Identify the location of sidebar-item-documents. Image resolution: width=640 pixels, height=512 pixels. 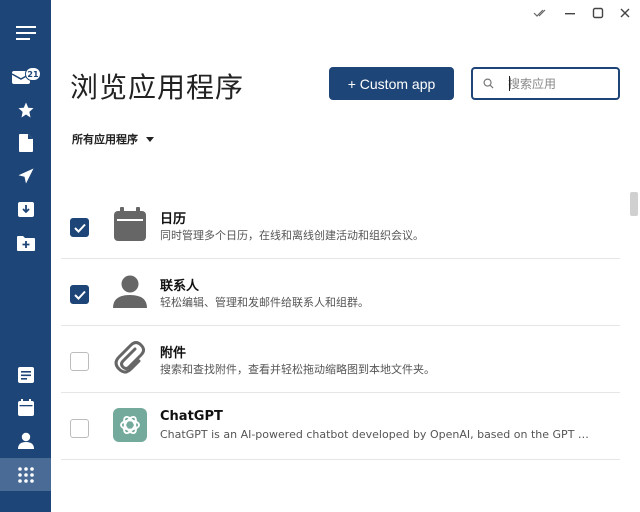
(25, 142).